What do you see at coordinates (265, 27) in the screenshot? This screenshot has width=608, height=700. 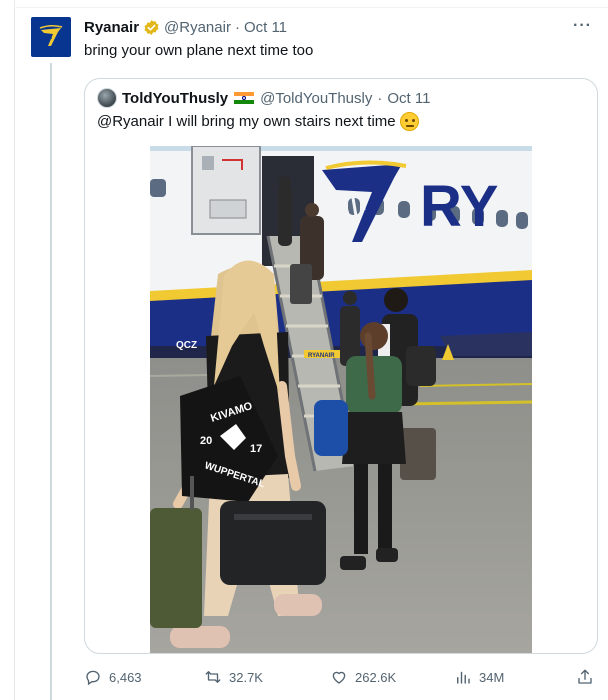 I see `tweet-date: Oct 11` at bounding box center [265, 27].